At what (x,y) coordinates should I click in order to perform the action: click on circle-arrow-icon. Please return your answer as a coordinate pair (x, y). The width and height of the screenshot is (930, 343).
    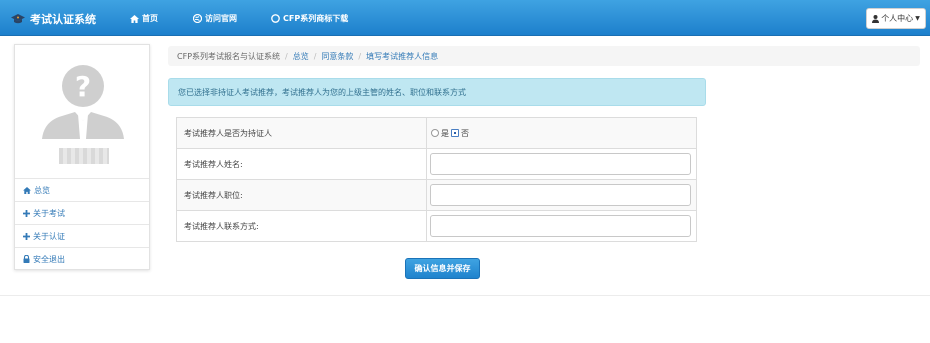
    Looking at the image, I should click on (275, 18).